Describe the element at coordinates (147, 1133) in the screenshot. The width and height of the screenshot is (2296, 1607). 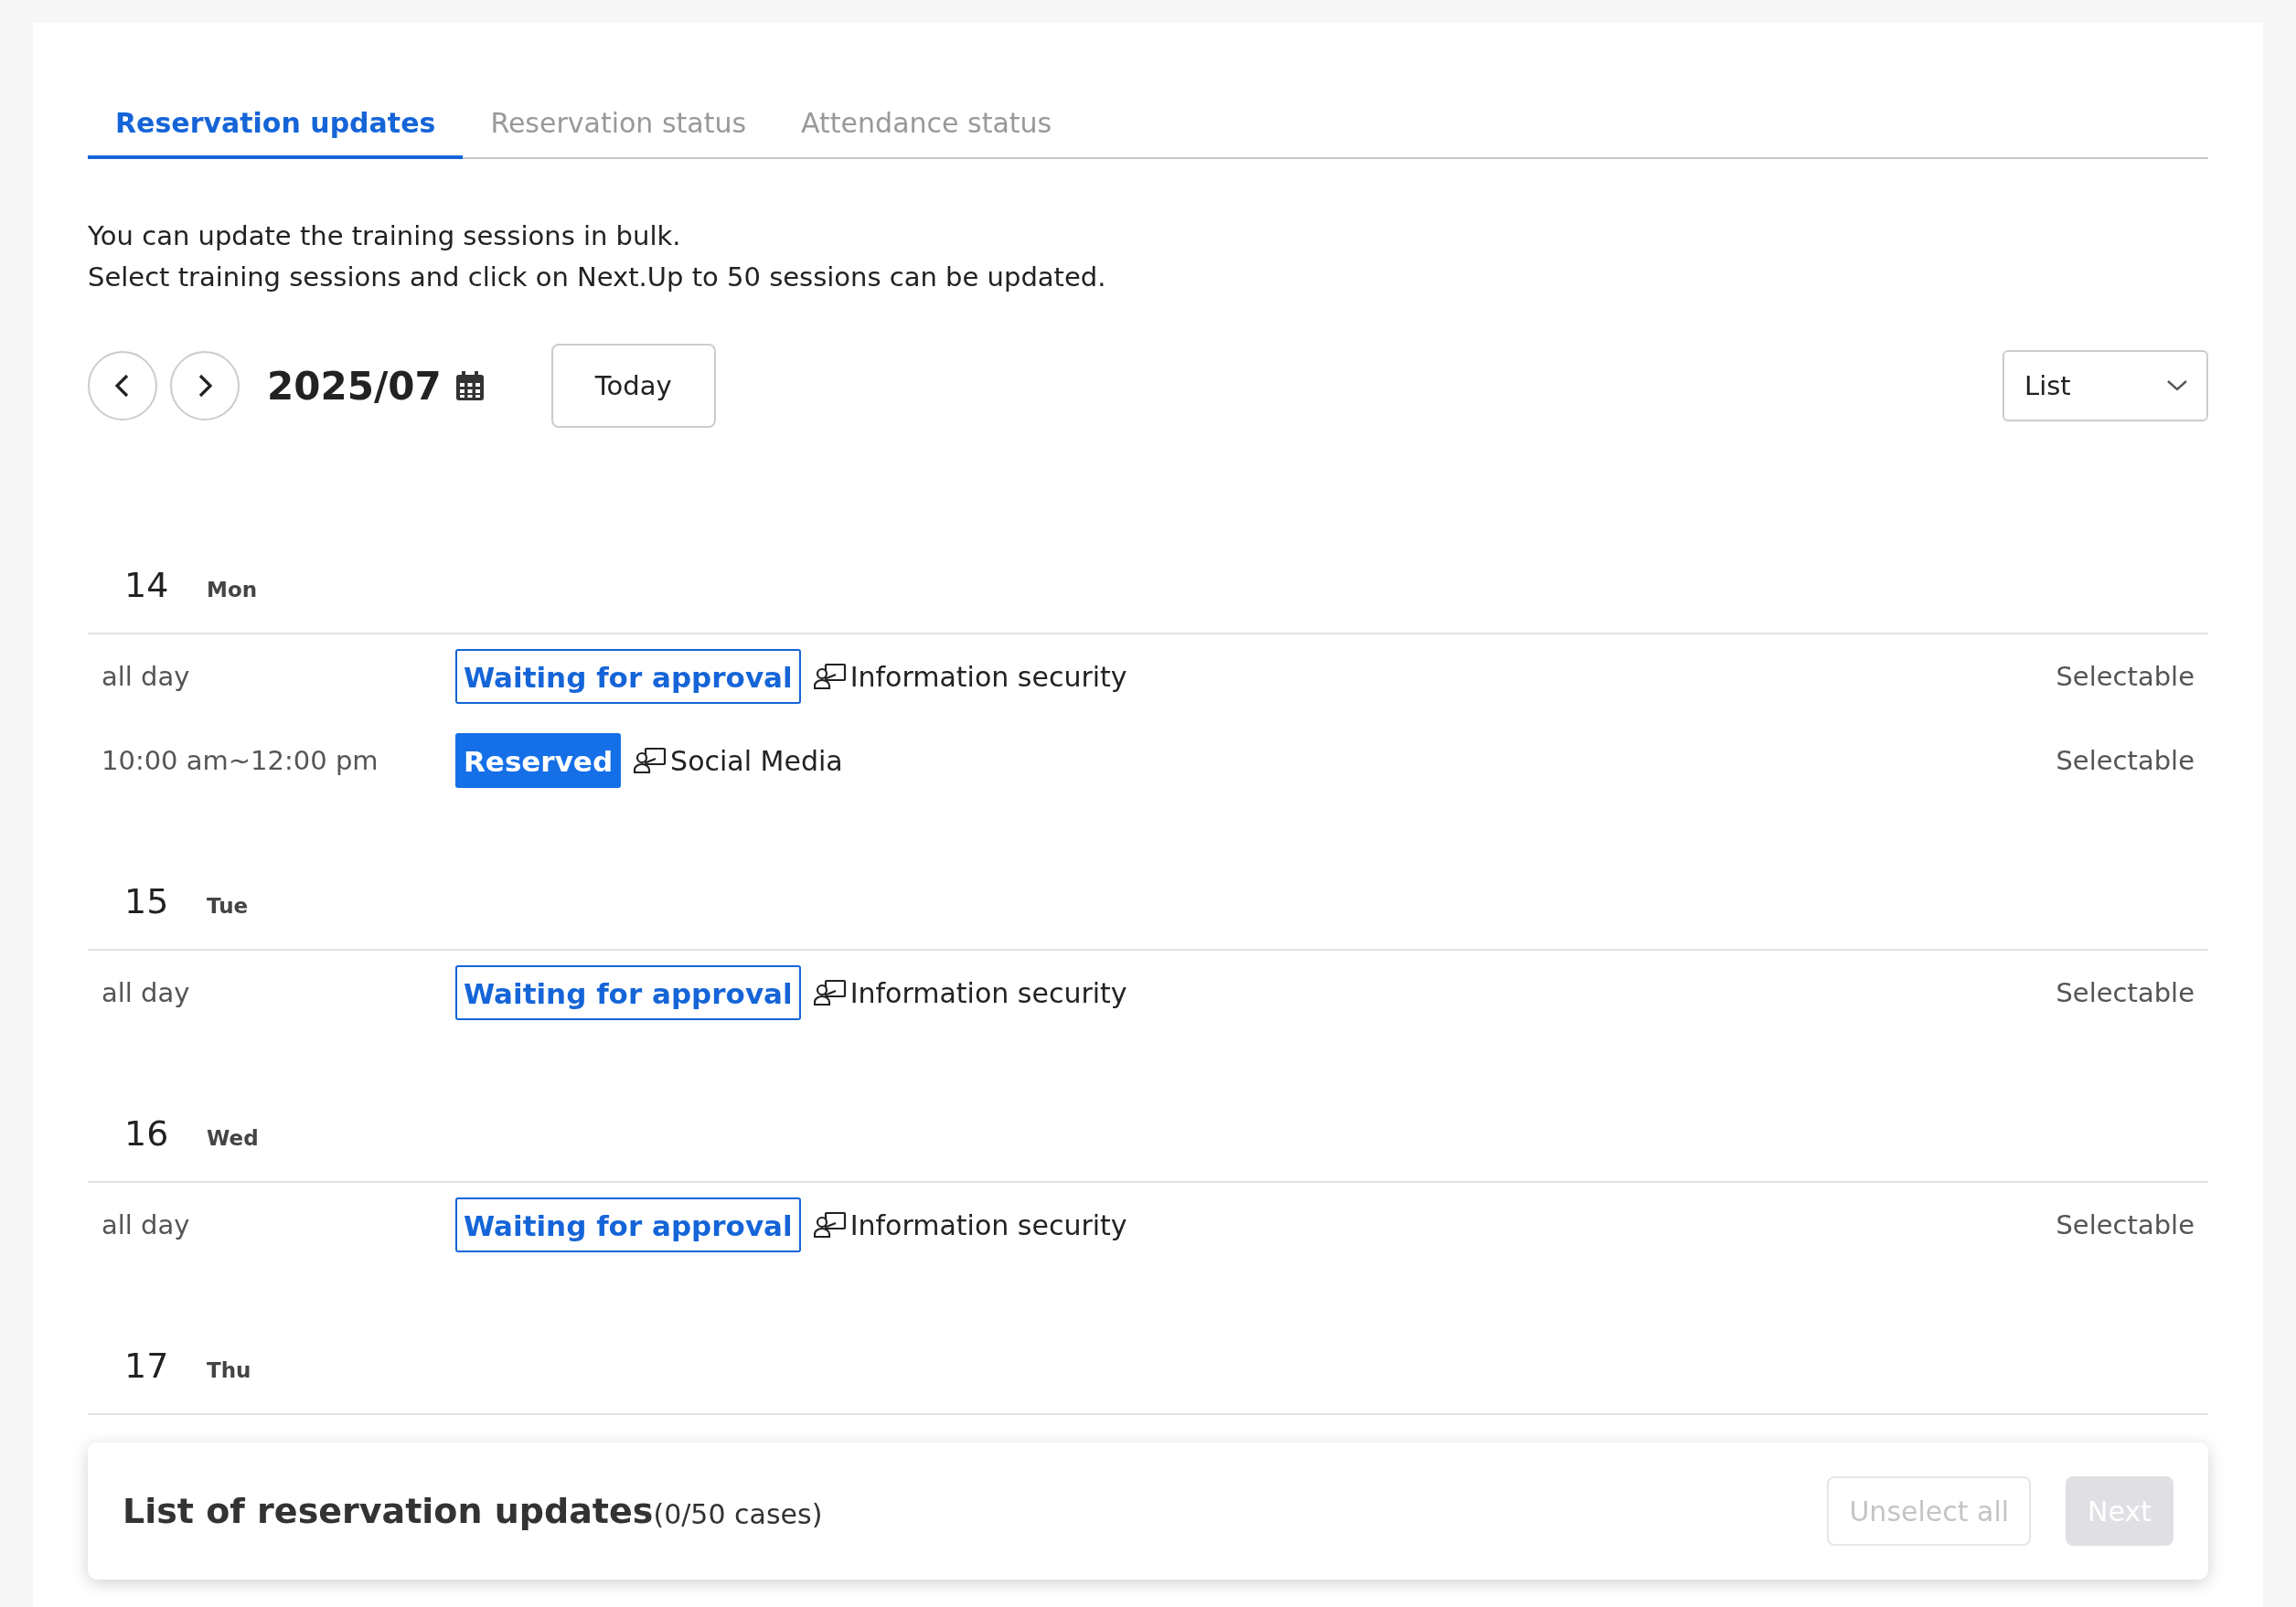
I see `day-number: 16` at that location.